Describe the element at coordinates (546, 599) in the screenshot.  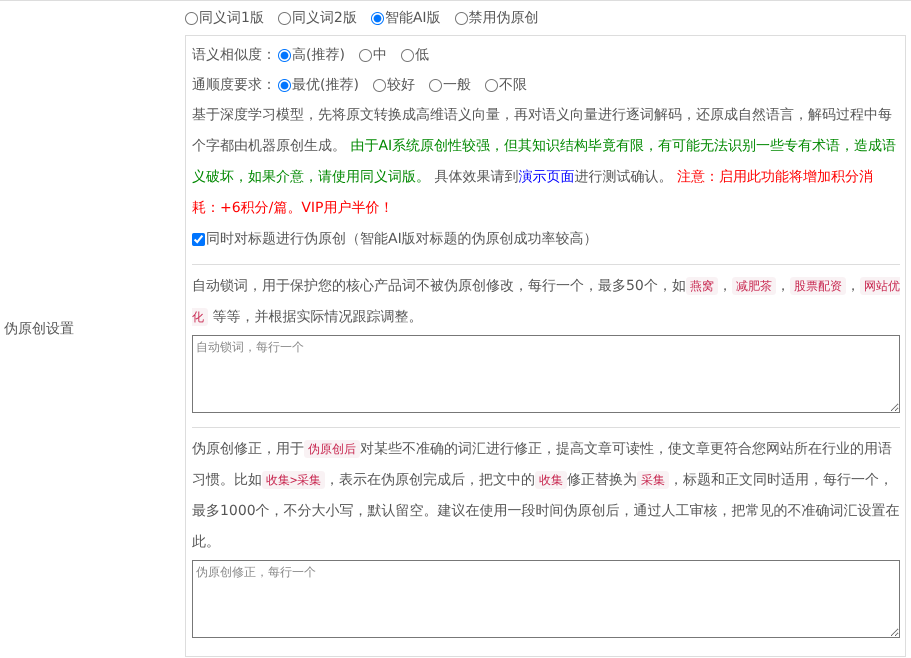
I see `correction-field: 伪原创修正，每行一个` at that location.